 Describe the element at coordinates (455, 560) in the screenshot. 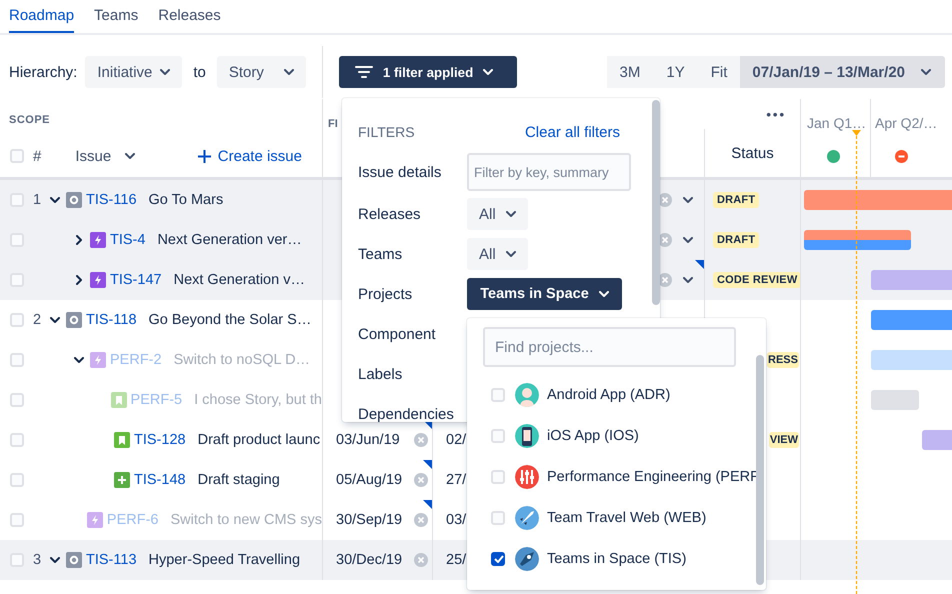

I see `date-cell-text: 25/` at that location.